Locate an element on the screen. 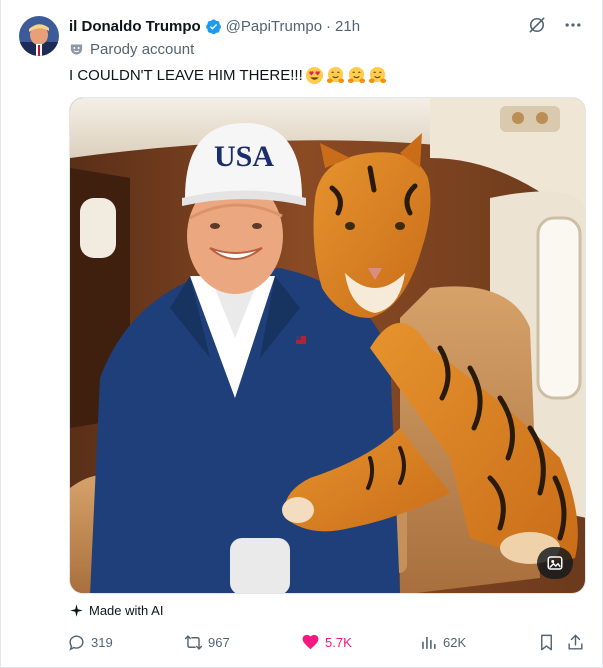 Image resolution: width=603 pixels, height=668 pixels. tweet-body: I COULDN'T LEAVE HIM THERE!!! is located at coordinates (186, 75).